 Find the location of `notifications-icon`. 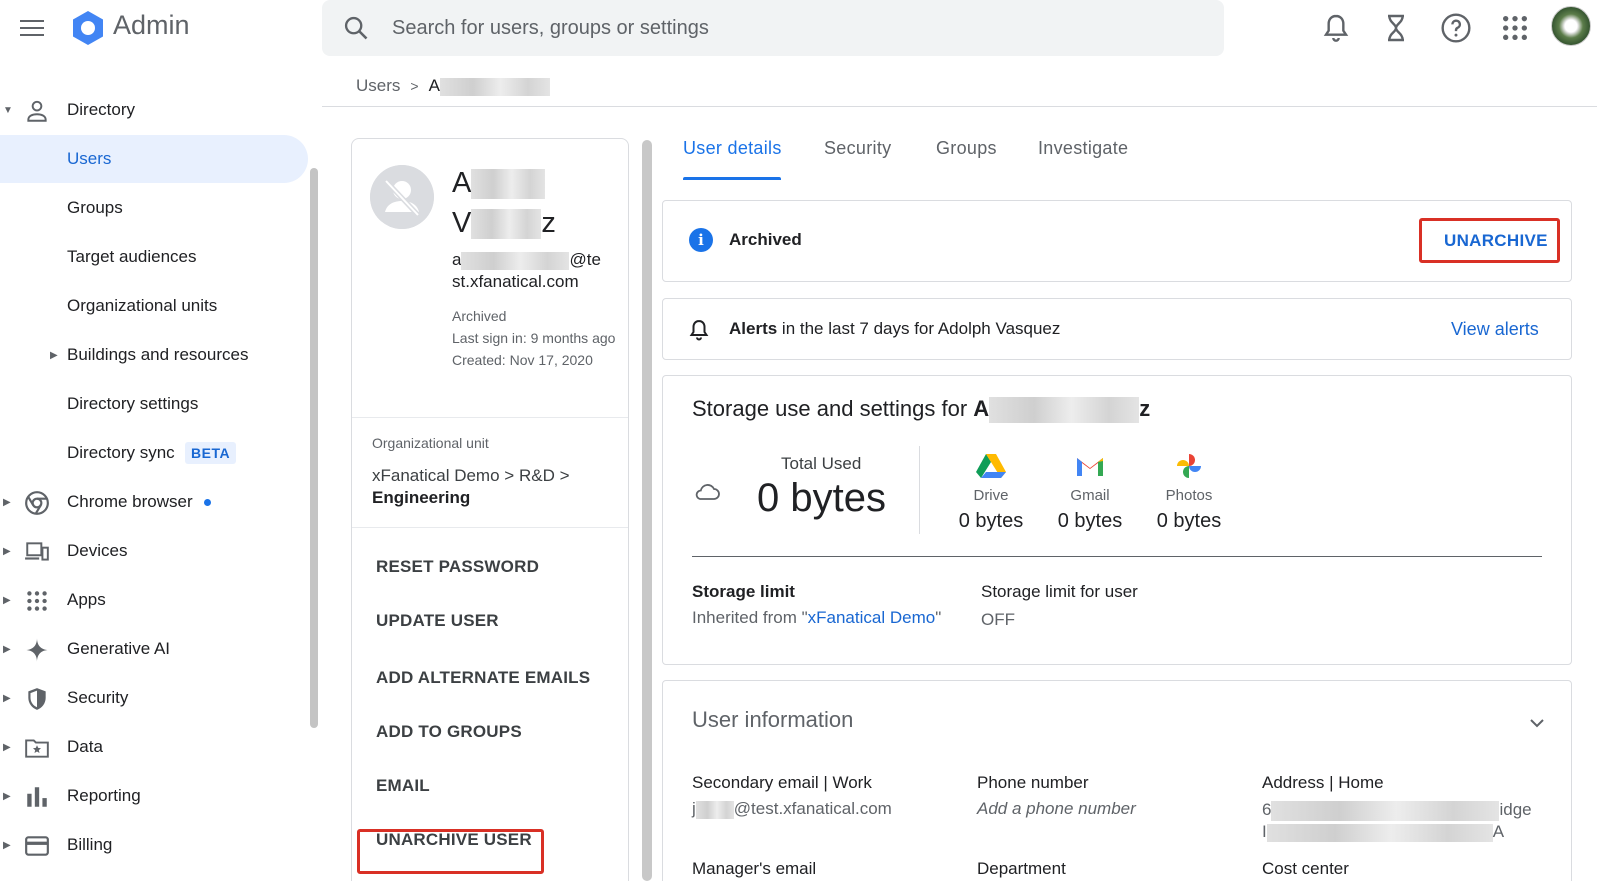

notifications-icon is located at coordinates (1336, 28).